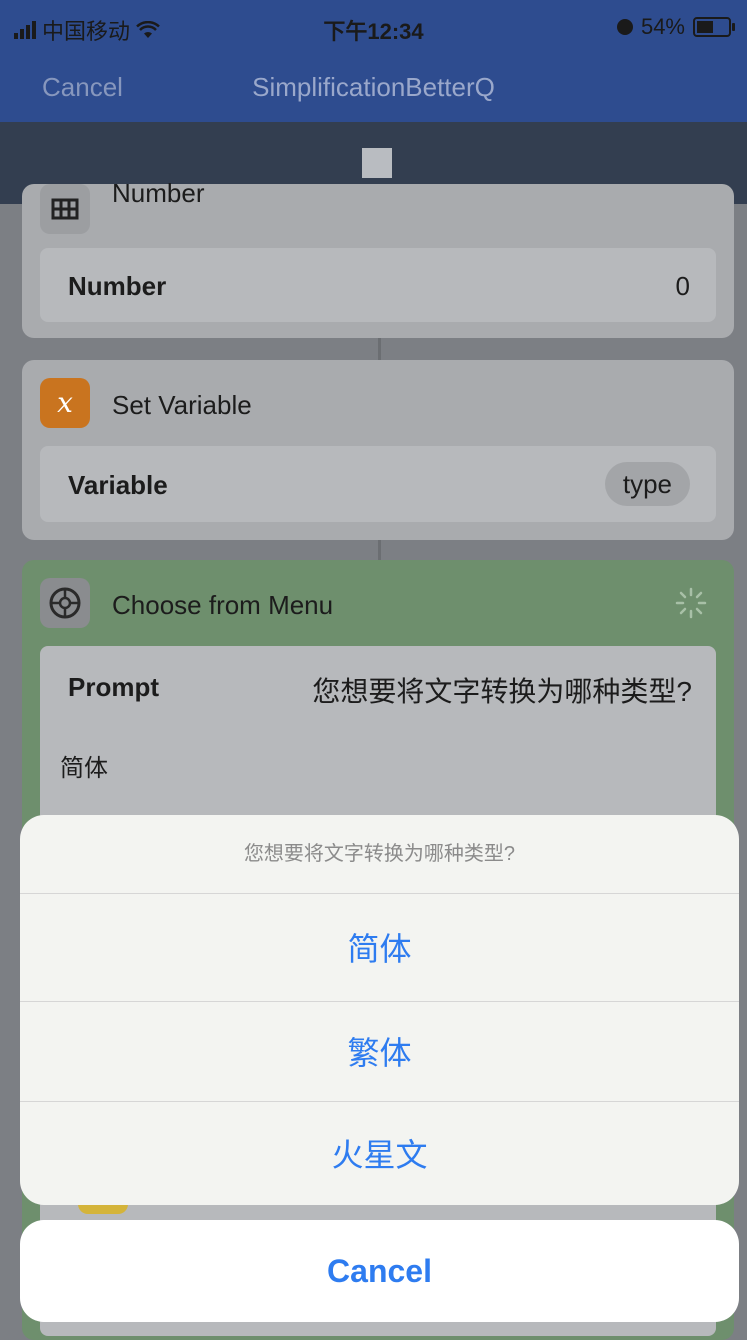  I want to click on choose-menu-title: Choose from Menu, so click(223, 605).